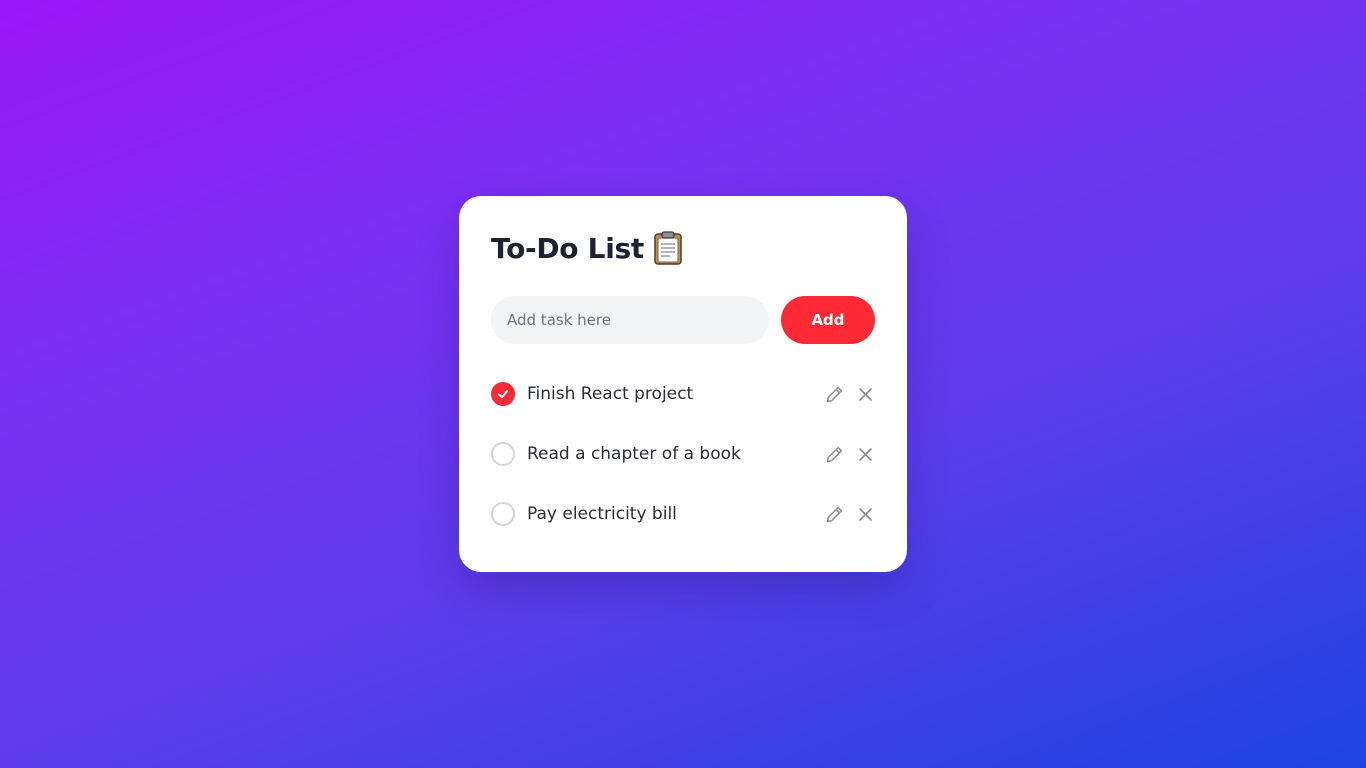 The width and height of the screenshot is (1366, 768). I want to click on clipboard-icon, so click(668, 248).